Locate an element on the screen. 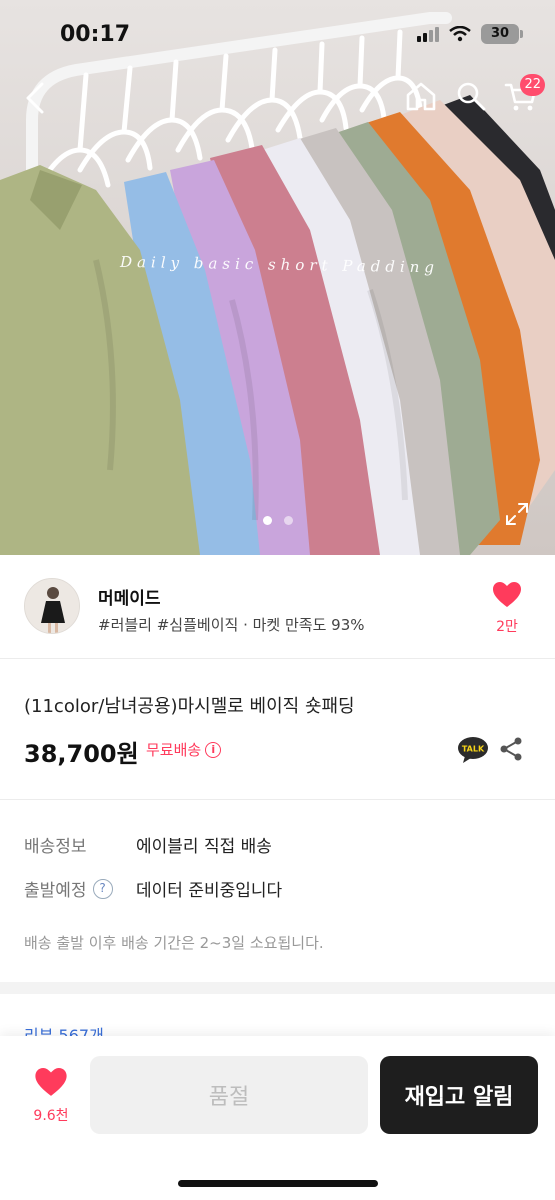  kakao-talk-icon: TALK is located at coordinates (473, 750).